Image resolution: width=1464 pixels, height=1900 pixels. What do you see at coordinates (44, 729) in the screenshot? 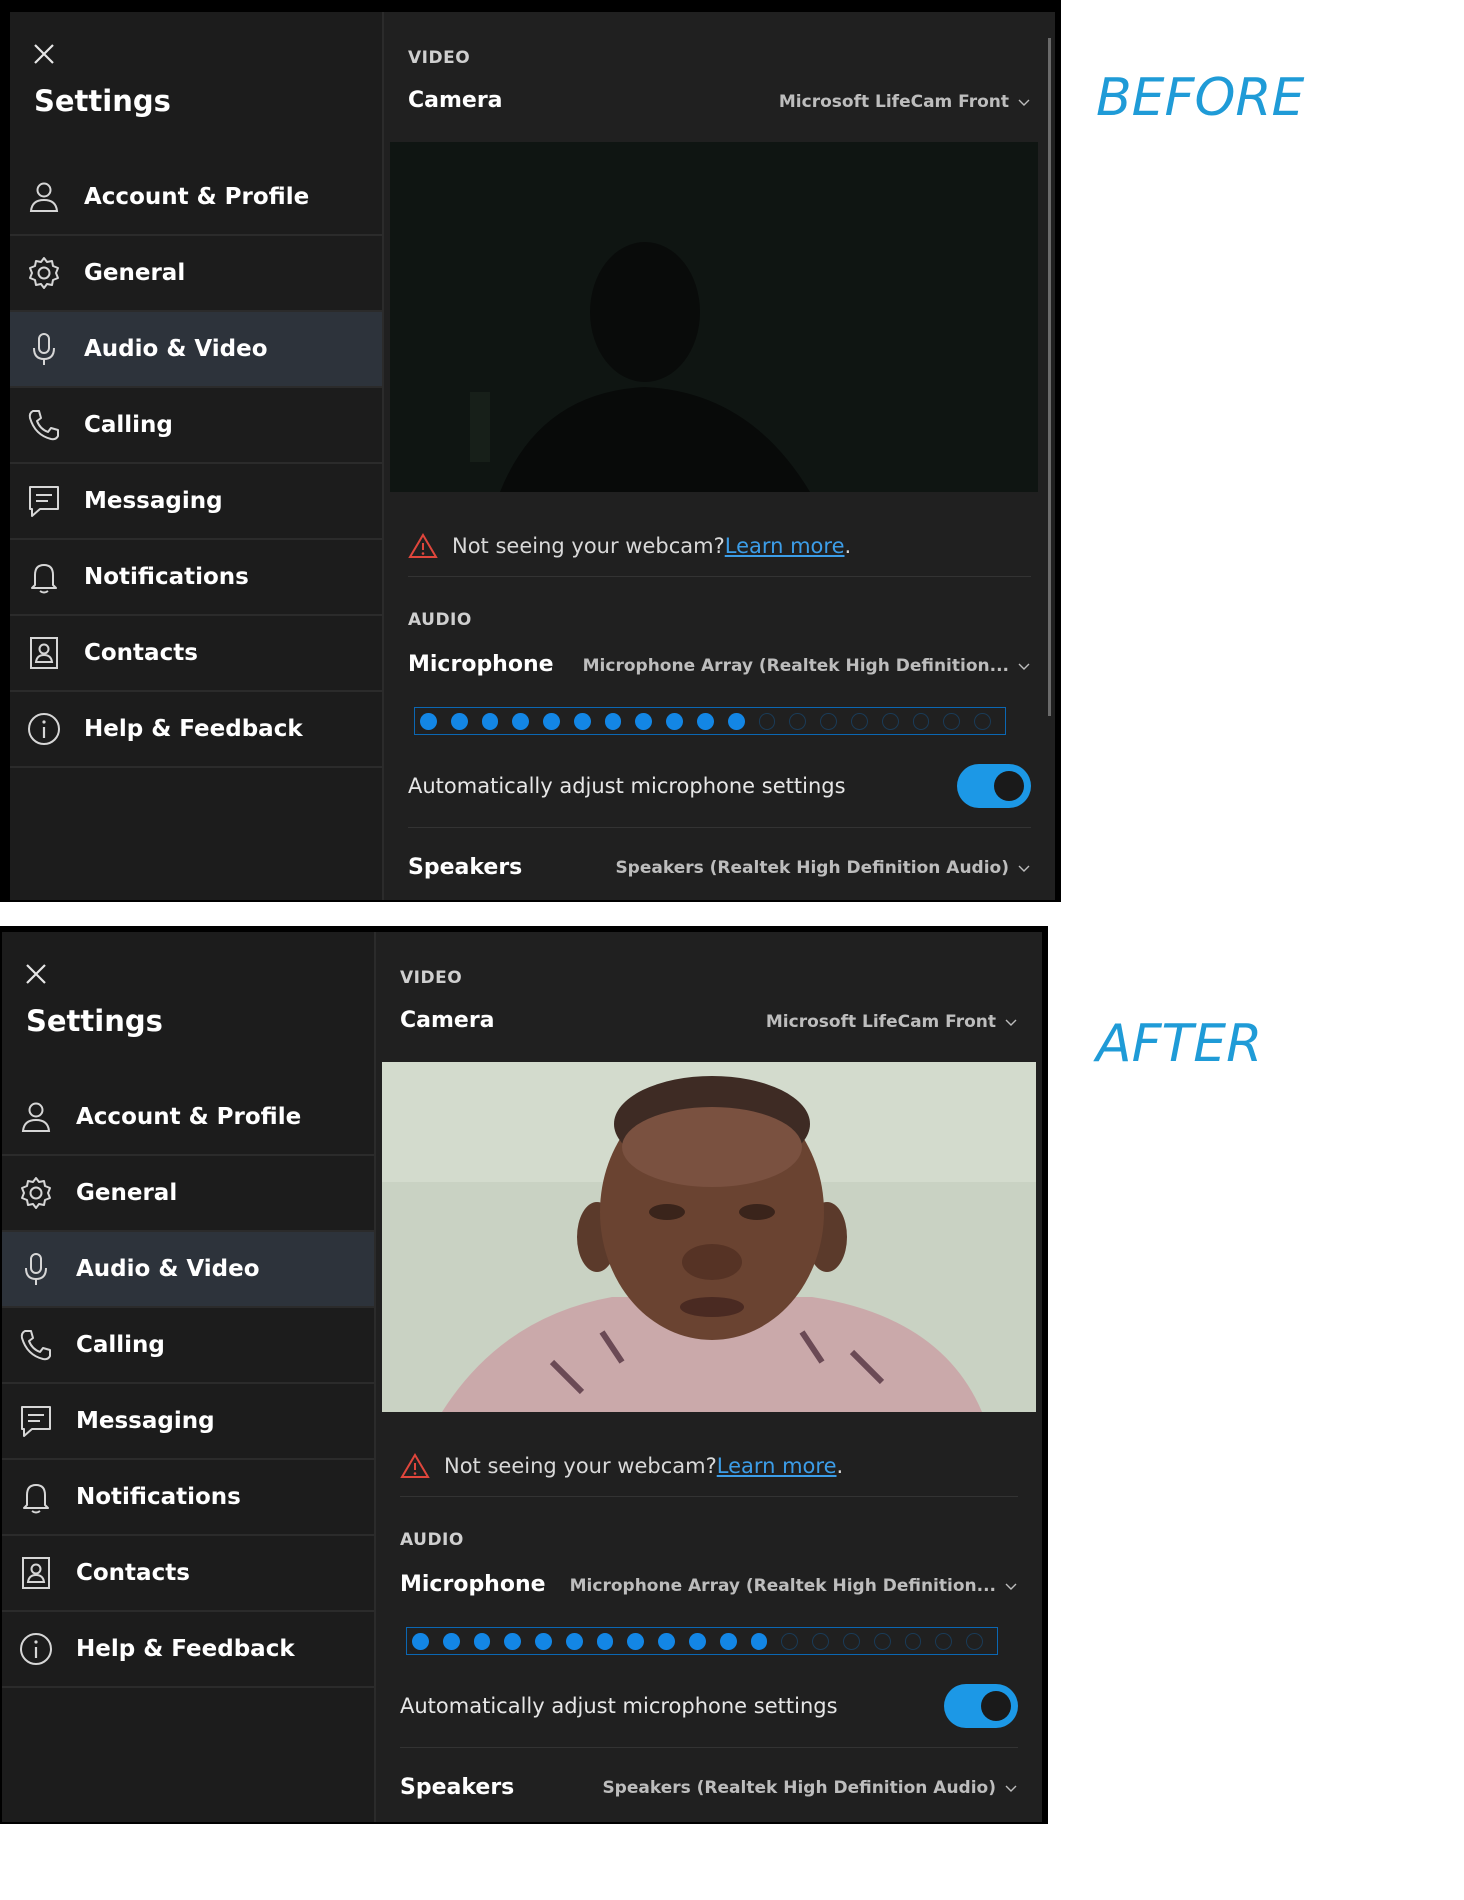
I see `info-icon` at bounding box center [44, 729].